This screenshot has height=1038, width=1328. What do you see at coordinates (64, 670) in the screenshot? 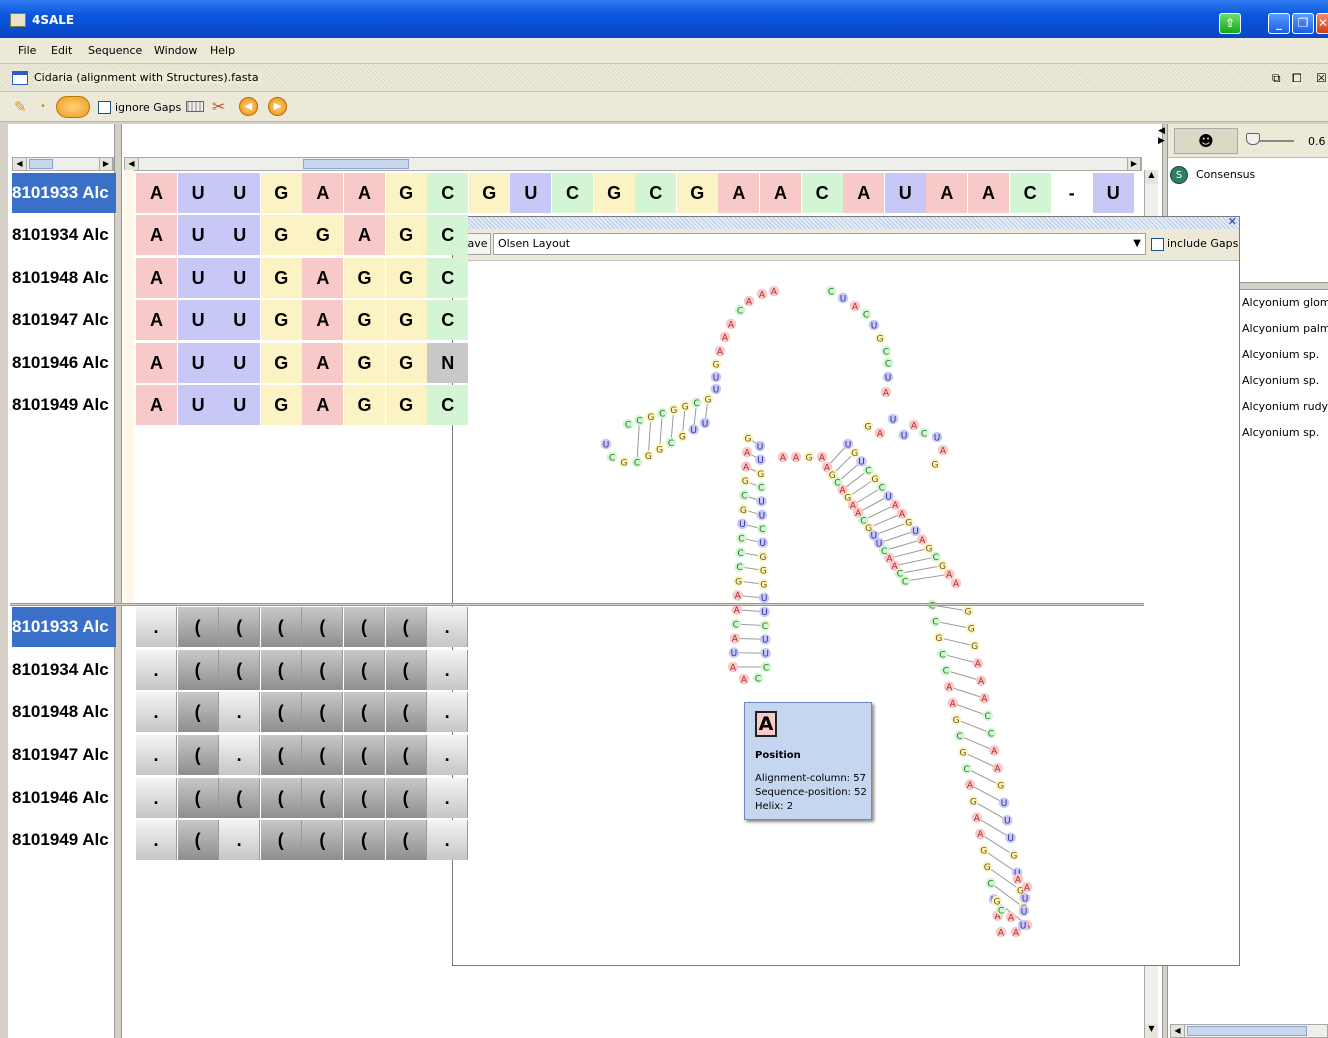
I see `structure-sequence-name: 8101934 Alc` at bounding box center [64, 670].